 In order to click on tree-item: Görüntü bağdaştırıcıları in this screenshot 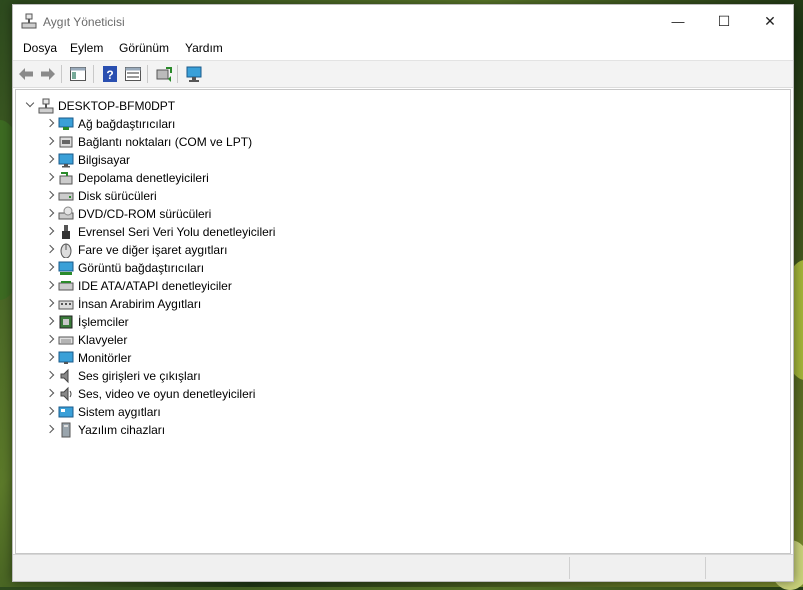, I will do `click(125, 268)`.